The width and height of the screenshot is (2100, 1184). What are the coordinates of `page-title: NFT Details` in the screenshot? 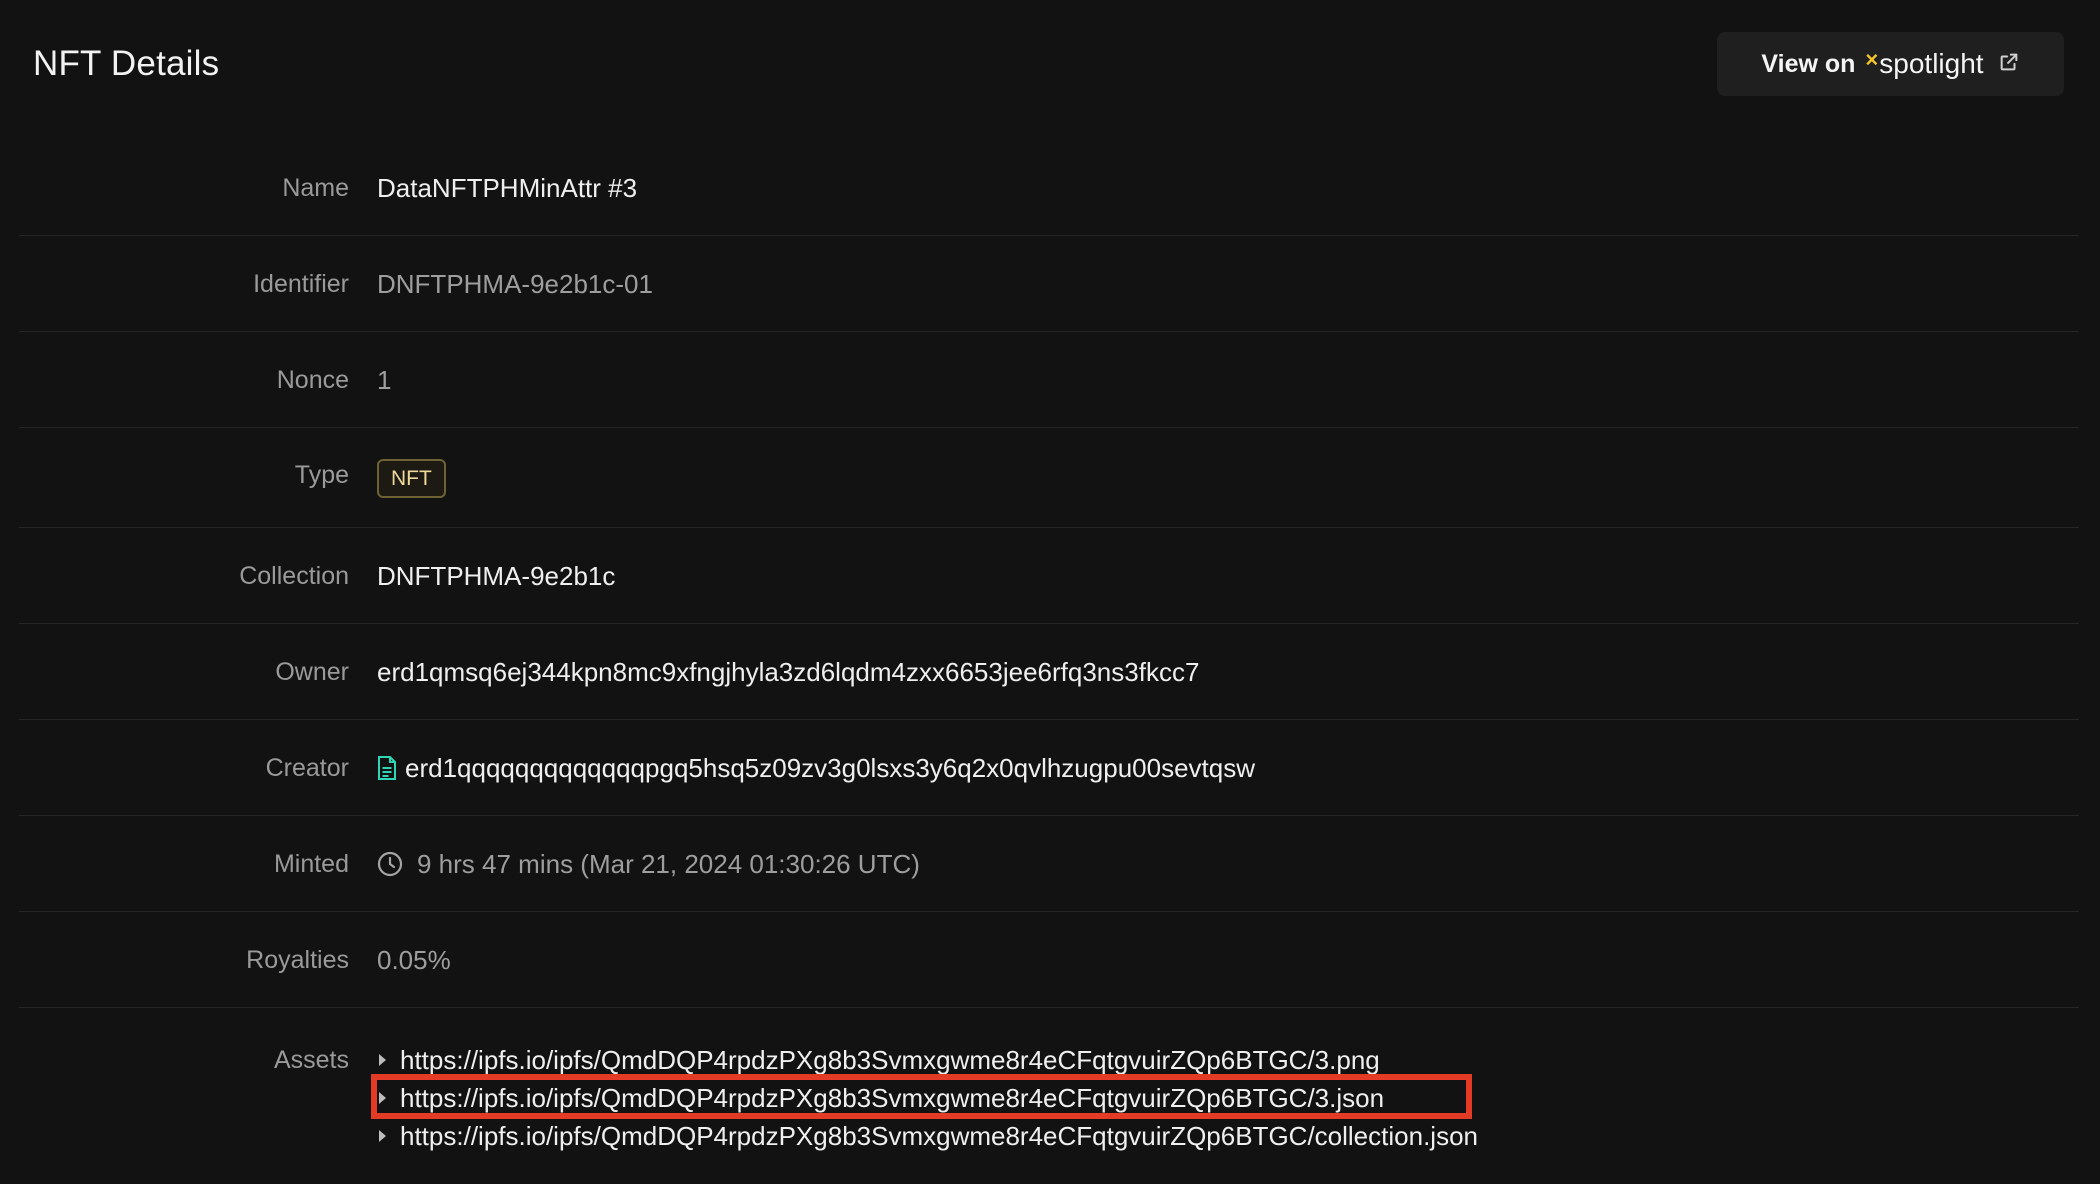 It's located at (126, 63).